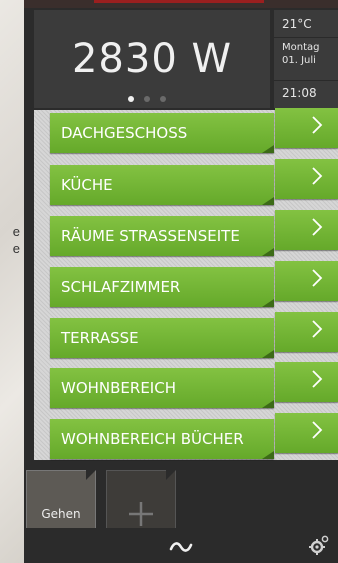 The image size is (338, 563). Describe the element at coordinates (61, 514) in the screenshot. I see `scene-label: Gehen` at that location.